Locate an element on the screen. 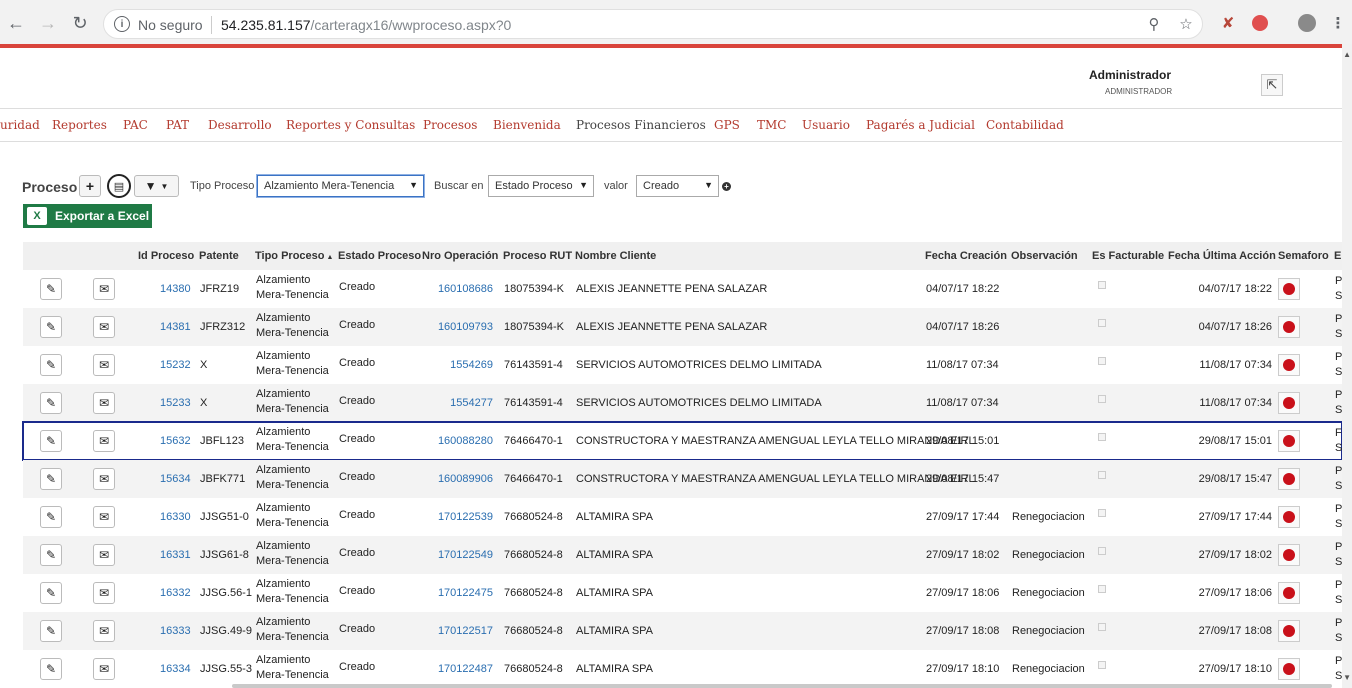  nro-operacion-link: 170122539 is located at coordinates (465, 517).